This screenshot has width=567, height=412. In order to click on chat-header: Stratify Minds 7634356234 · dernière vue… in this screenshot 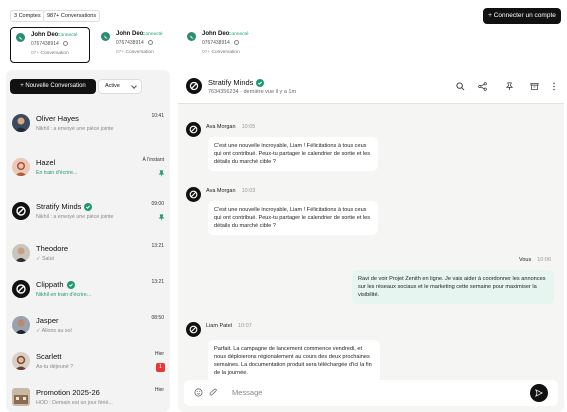, I will do `click(371, 87)`.